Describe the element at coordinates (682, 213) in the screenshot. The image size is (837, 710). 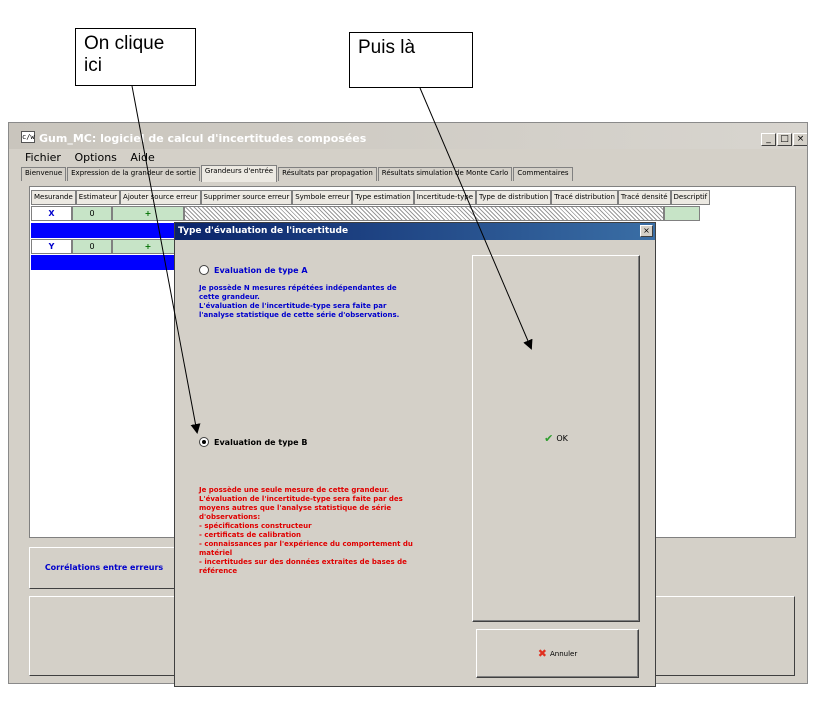
I see `description-cell` at that location.